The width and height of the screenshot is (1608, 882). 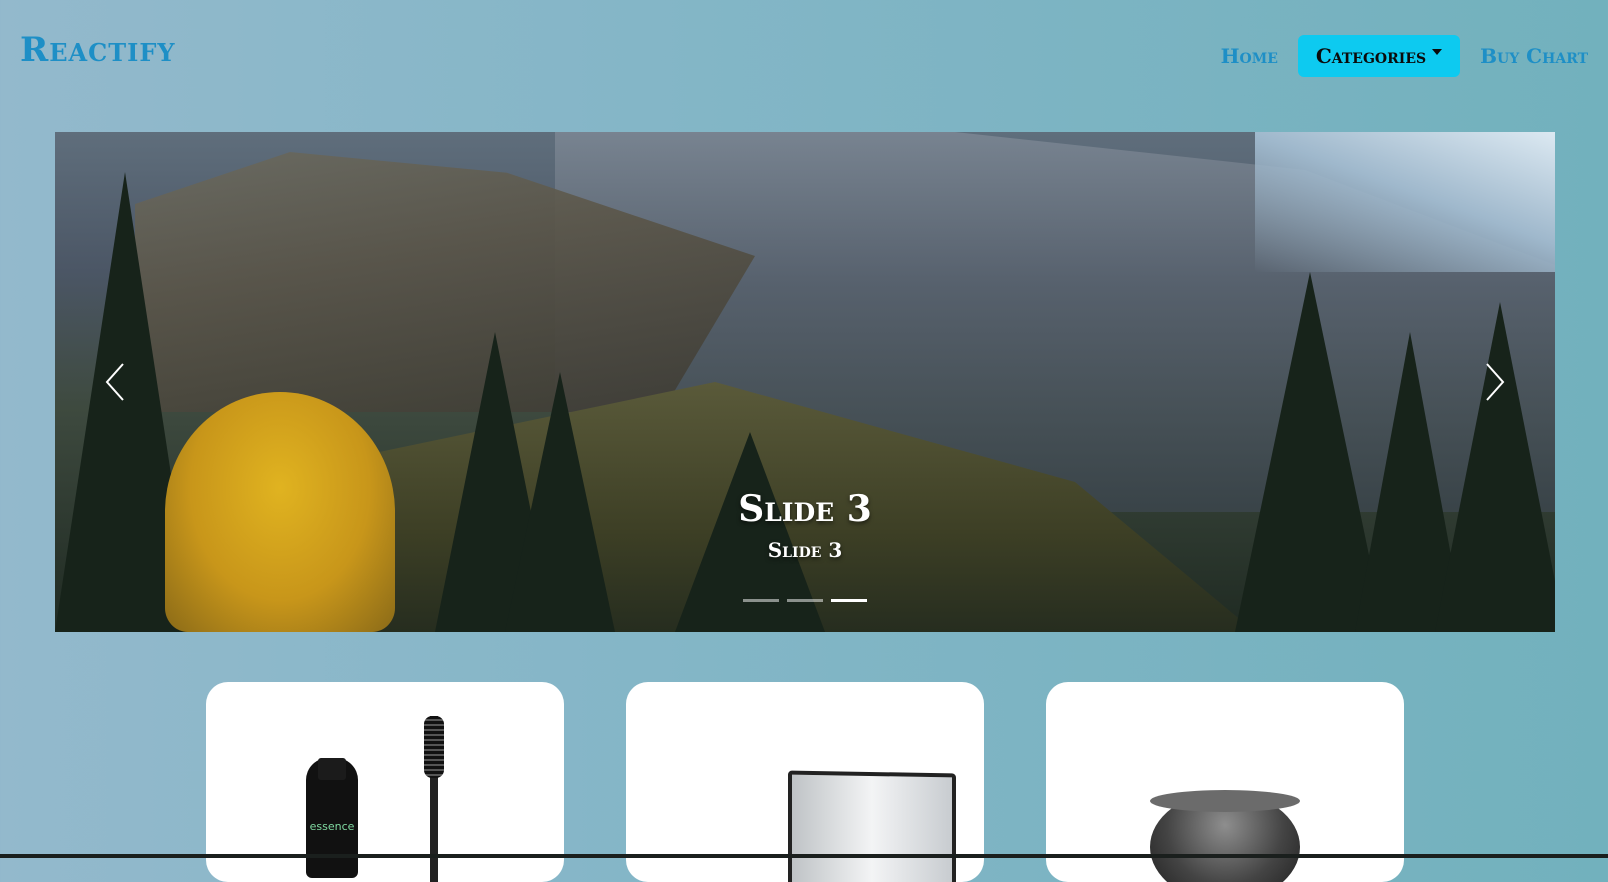 What do you see at coordinates (1371, 56) in the screenshot?
I see `nav-categories-label: Categories` at bounding box center [1371, 56].